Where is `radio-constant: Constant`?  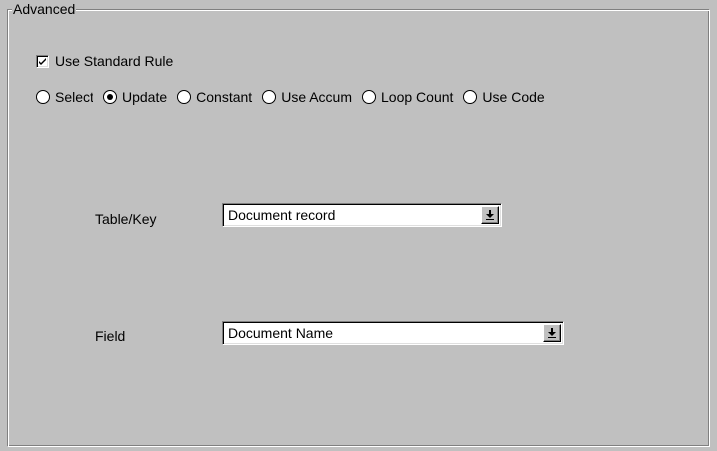
radio-constant: Constant is located at coordinates (214, 97).